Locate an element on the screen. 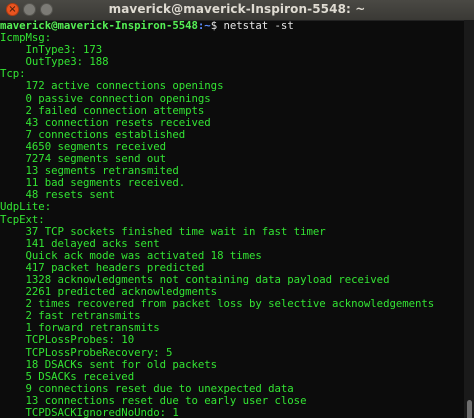 This screenshot has height=418, width=474. output-line: TCPLossProbeRecovery: 5 is located at coordinates (86, 352).